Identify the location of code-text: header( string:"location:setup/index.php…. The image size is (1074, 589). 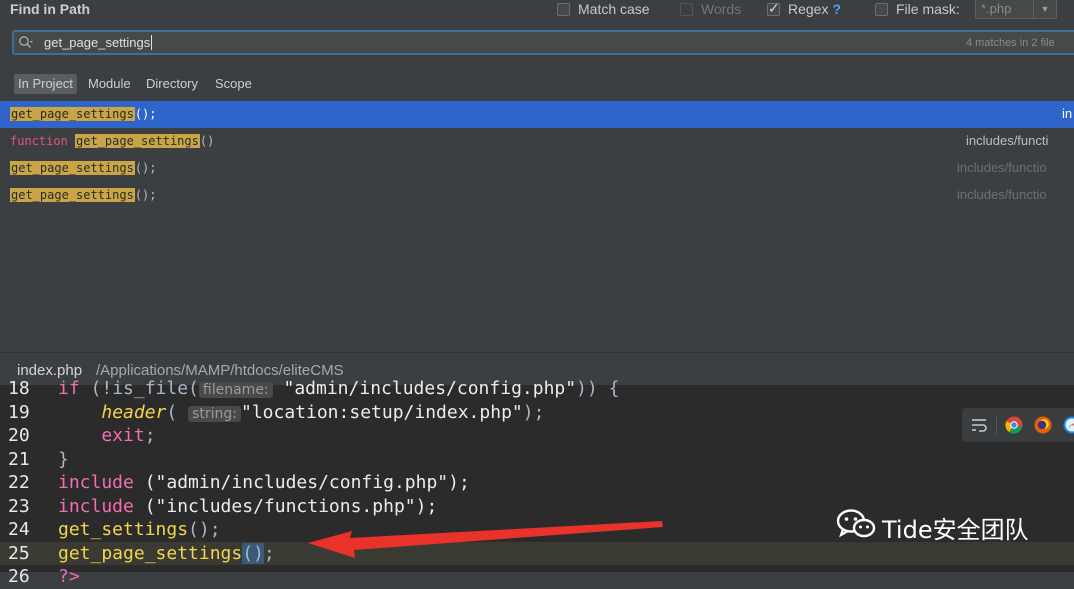
(301, 413).